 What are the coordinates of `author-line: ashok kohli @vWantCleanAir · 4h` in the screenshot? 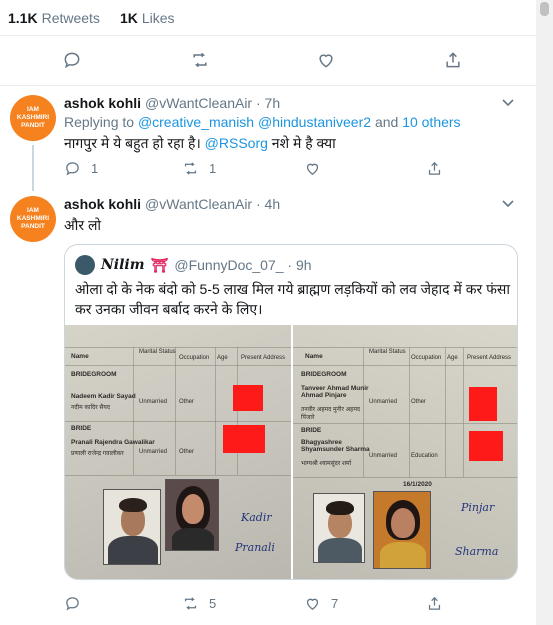 It's located at (172, 204).